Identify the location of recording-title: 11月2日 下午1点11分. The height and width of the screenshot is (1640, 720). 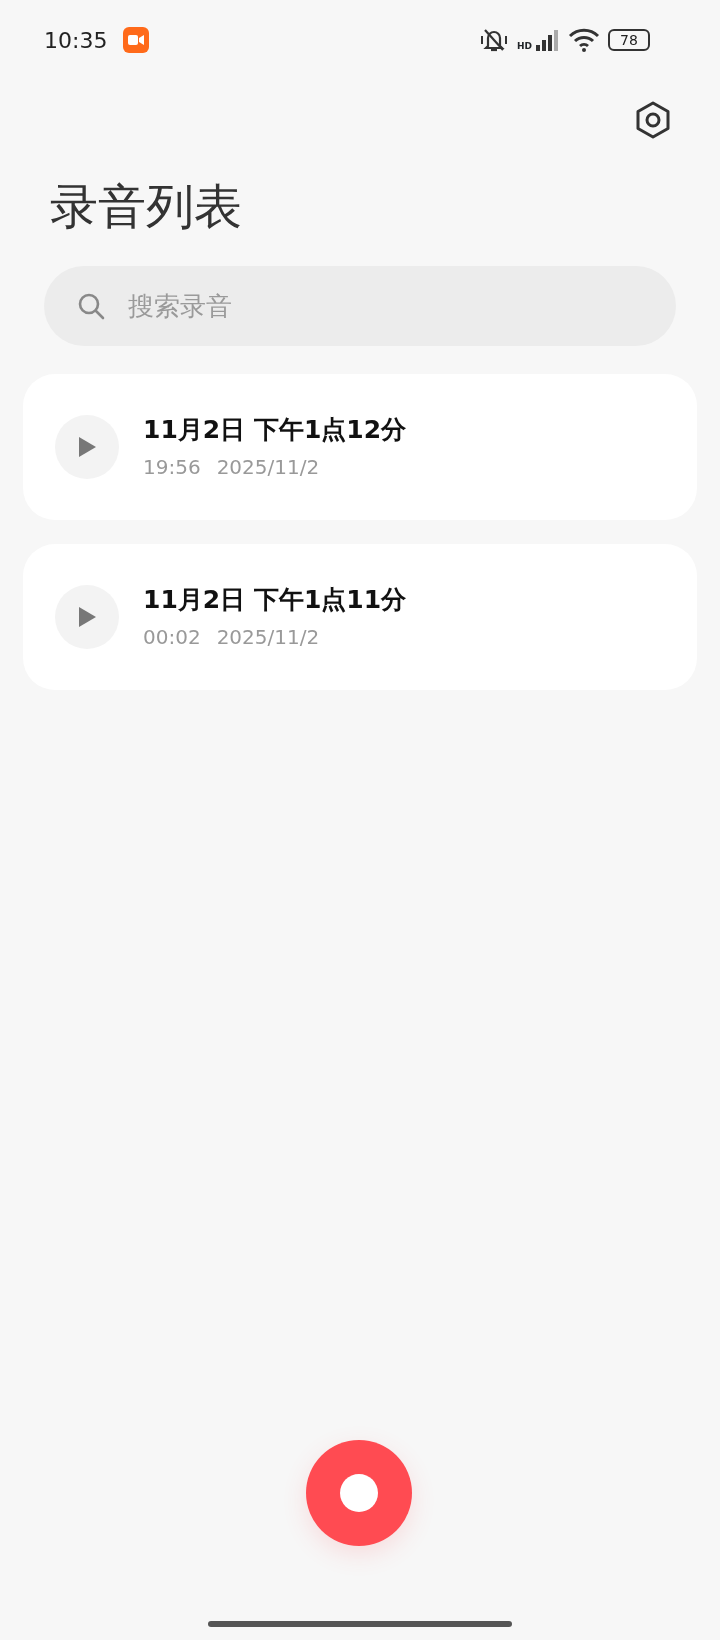
(275, 599).